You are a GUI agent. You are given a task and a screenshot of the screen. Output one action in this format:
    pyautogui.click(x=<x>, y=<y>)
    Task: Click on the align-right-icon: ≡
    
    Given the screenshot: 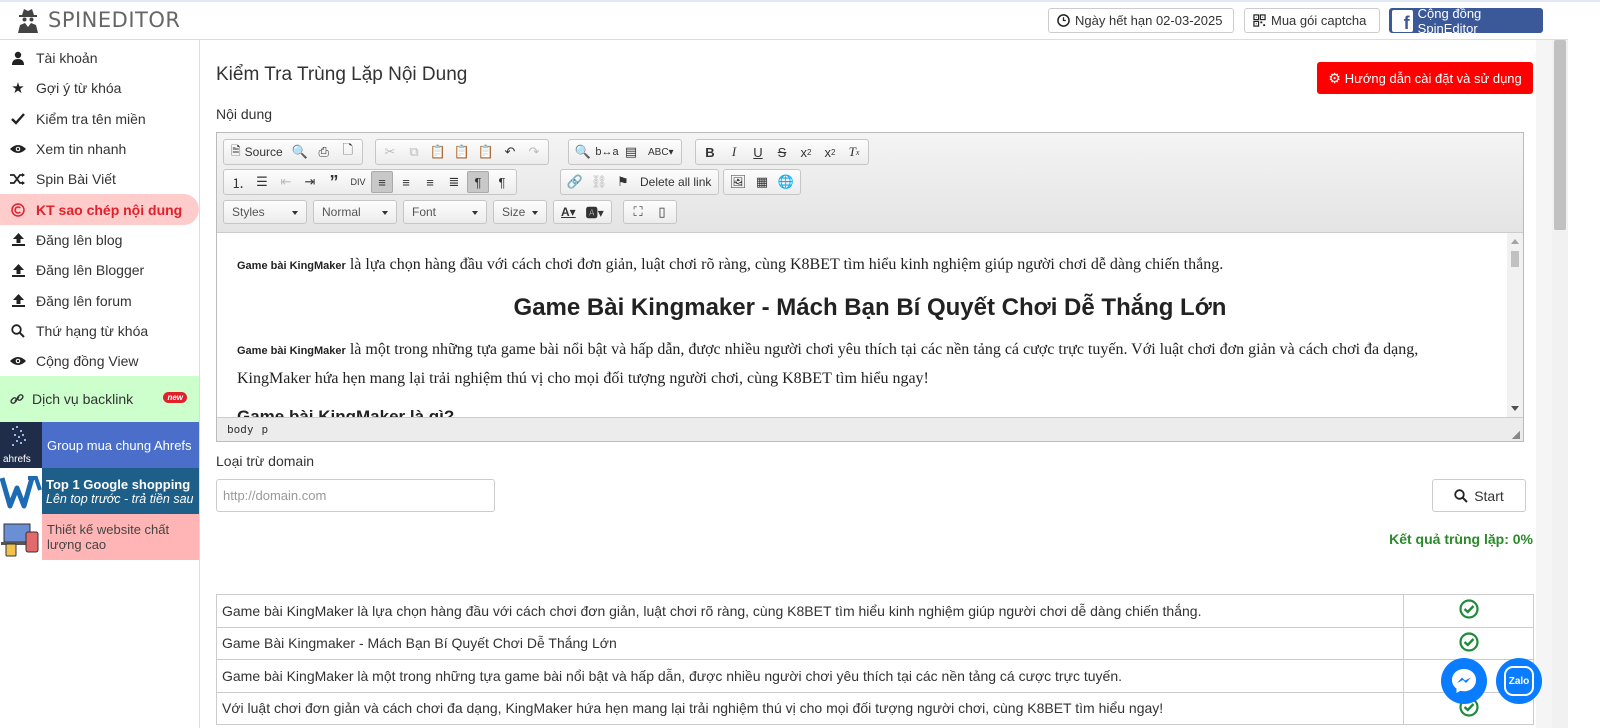 What is the action you would take?
    pyautogui.click(x=430, y=182)
    